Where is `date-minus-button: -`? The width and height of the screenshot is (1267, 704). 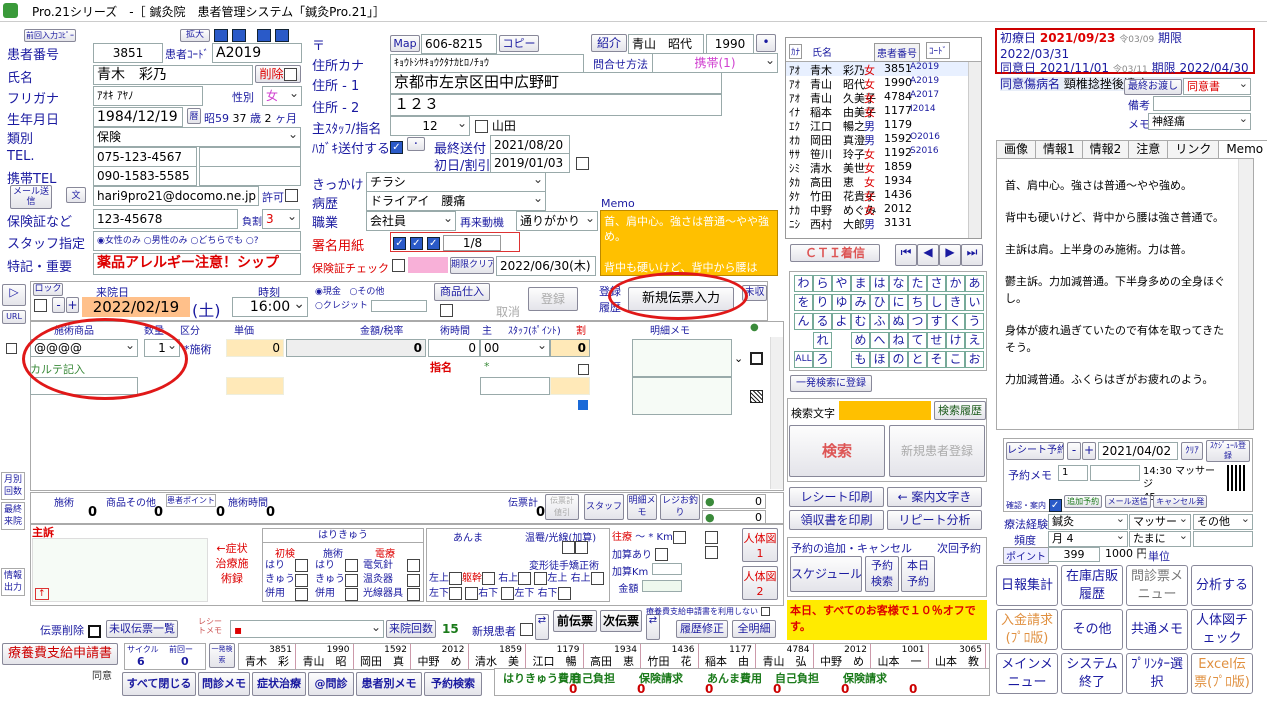
date-minus-button: - is located at coordinates (58, 305).